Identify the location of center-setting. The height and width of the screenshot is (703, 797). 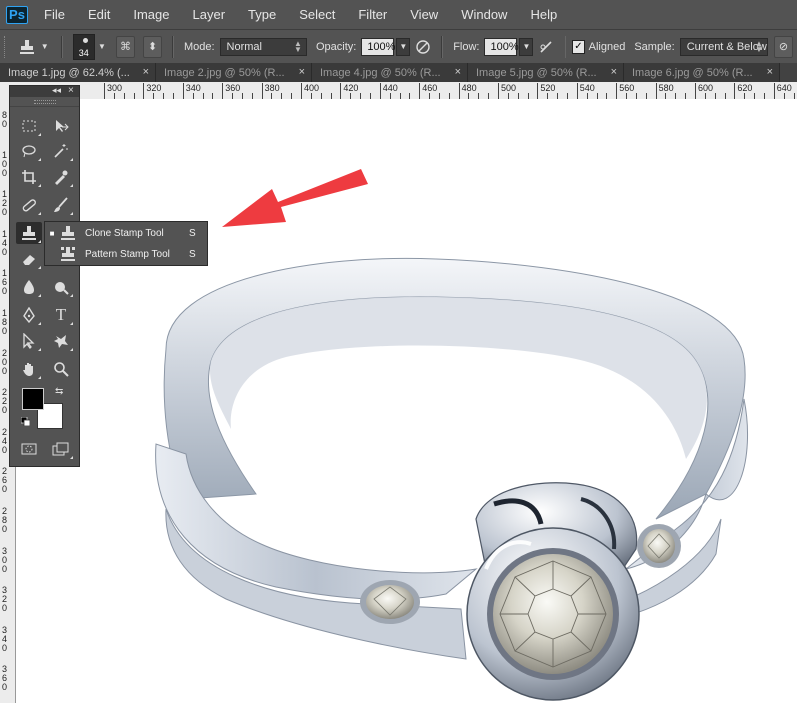
(553, 591).